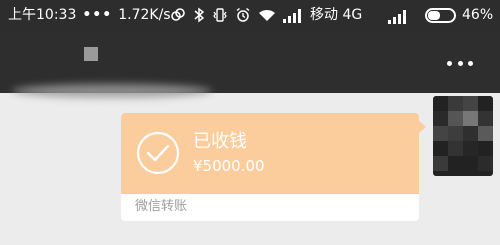  I want to click on status-icons, so click(239, 17).